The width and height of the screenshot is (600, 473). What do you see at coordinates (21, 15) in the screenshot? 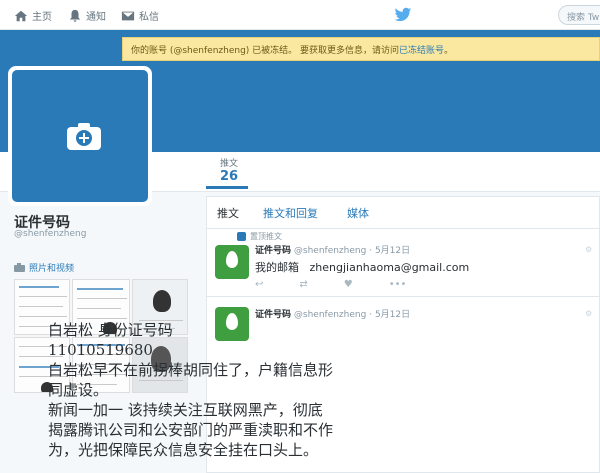
I see `home-icon` at bounding box center [21, 15].